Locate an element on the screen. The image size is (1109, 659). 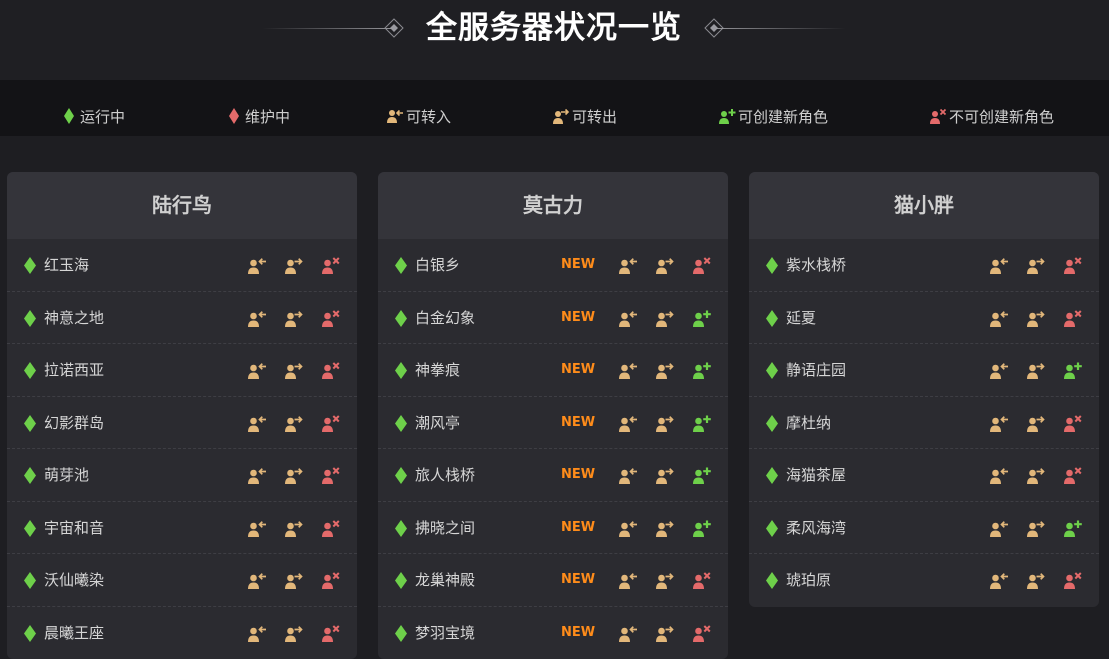
legend-label: 可创建新角色 is located at coordinates (783, 116).